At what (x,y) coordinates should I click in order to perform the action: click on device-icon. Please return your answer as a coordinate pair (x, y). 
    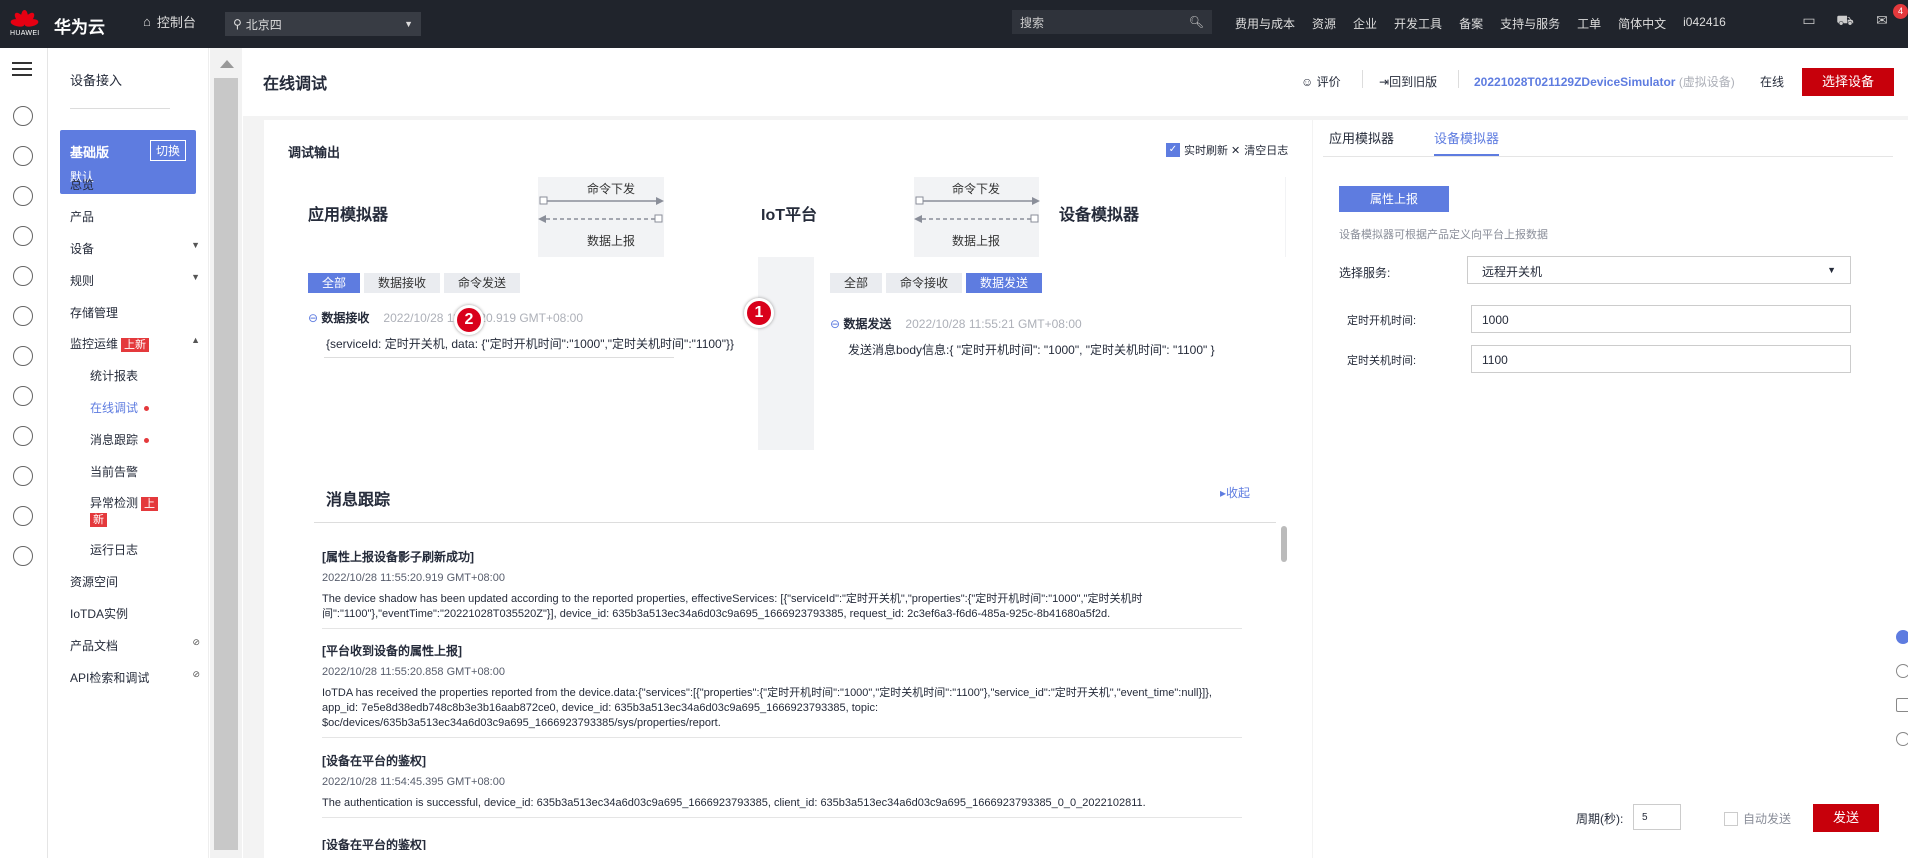
    Looking at the image, I should click on (23, 276).